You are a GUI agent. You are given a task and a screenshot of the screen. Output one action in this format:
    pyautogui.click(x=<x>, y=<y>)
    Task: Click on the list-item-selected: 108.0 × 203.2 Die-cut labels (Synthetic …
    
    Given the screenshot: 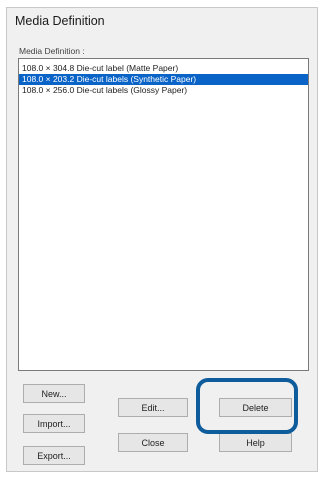 What is the action you would take?
    pyautogui.click(x=163, y=79)
    